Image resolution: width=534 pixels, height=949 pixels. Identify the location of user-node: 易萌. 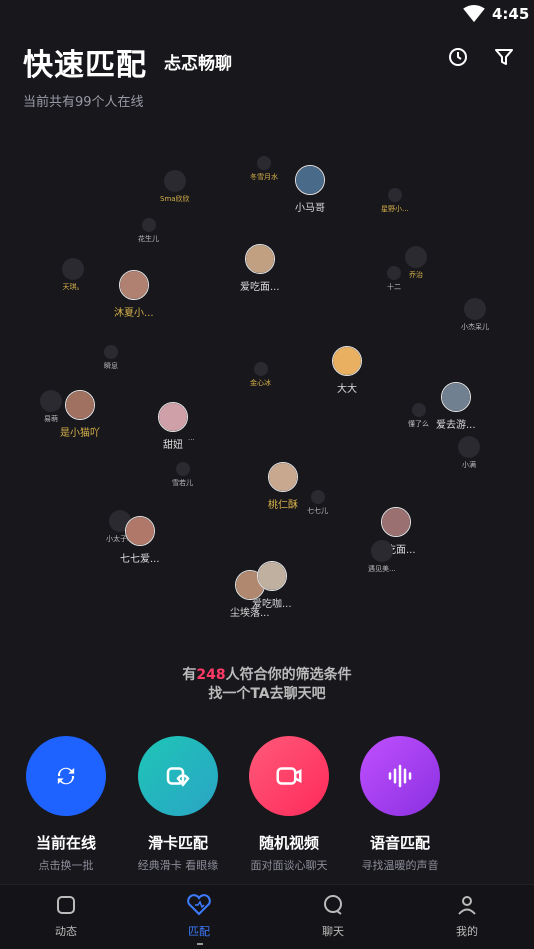
(51, 407).